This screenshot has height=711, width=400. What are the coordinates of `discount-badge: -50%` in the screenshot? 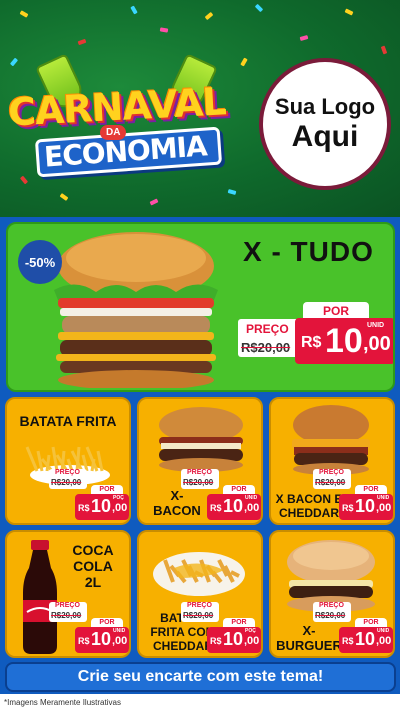 It's located at (40, 262).